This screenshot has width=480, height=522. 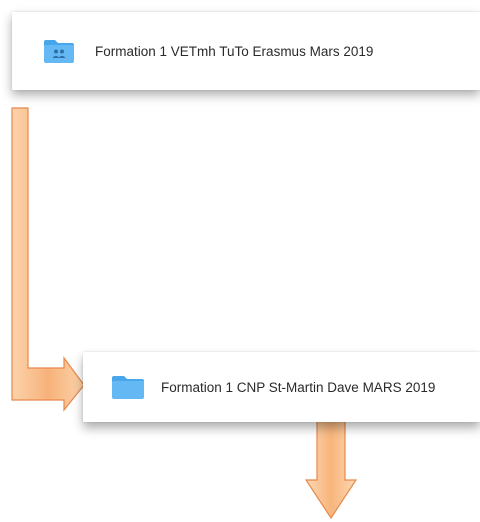 What do you see at coordinates (59, 51) in the screenshot?
I see `shared-folder-icon` at bounding box center [59, 51].